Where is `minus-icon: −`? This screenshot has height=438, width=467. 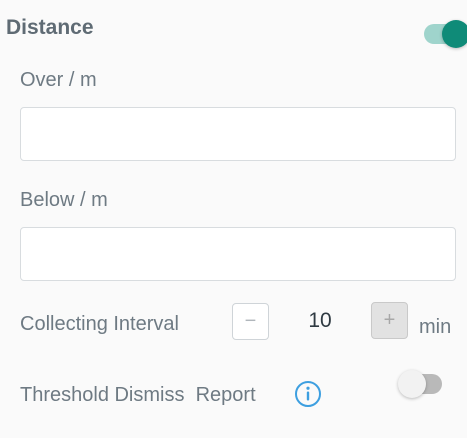
minus-icon: − is located at coordinates (250, 321).